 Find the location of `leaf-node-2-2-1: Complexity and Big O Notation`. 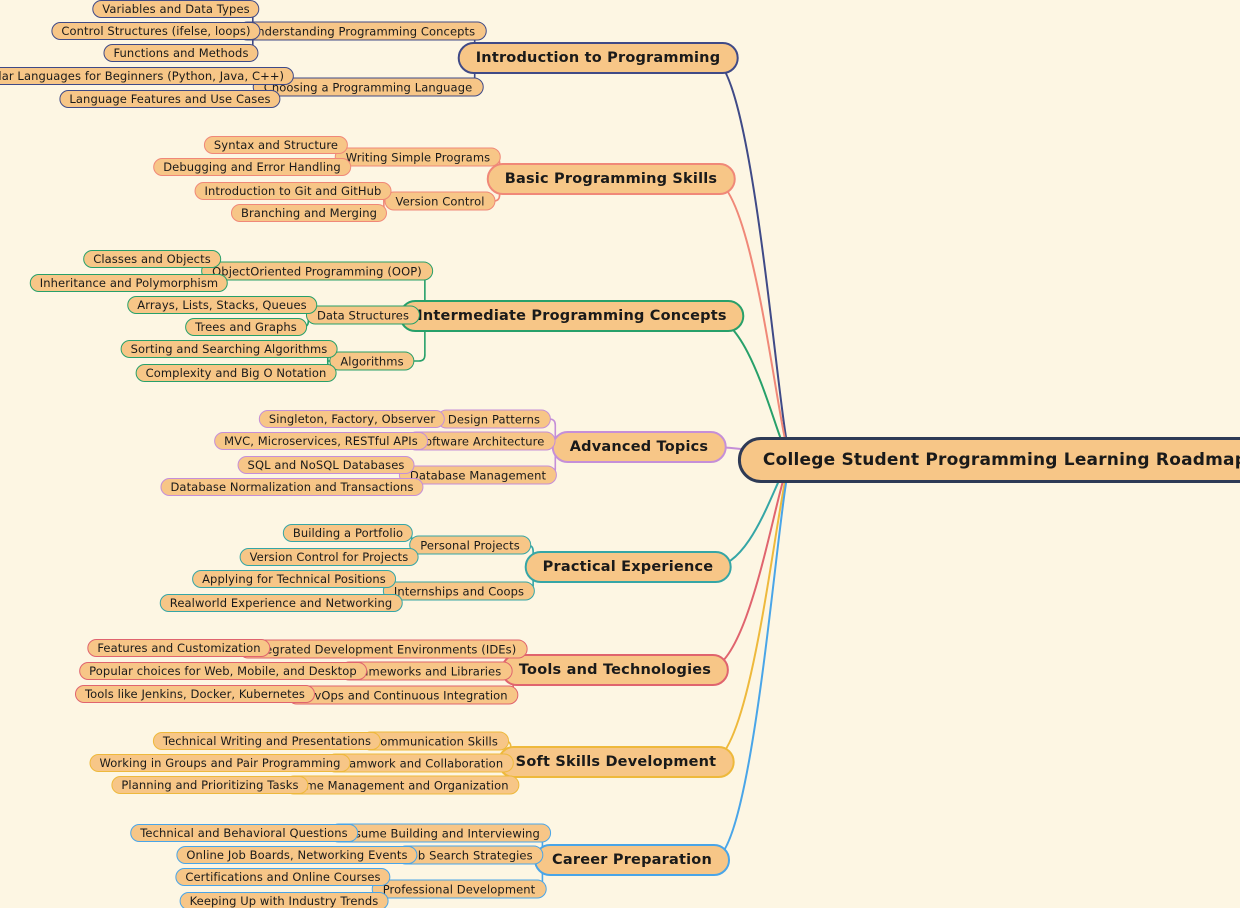

leaf-node-2-2-1: Complexity and Big O Notation is located at coordinates (236, 373).